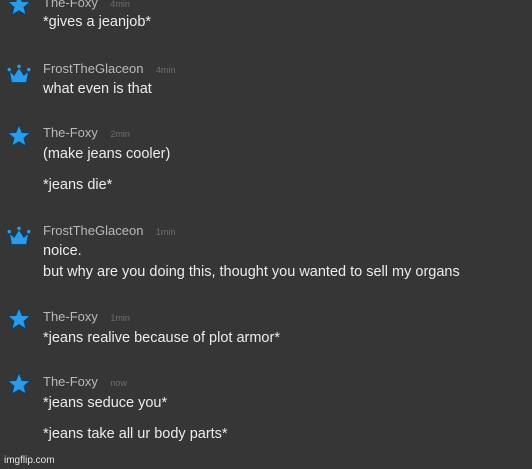 This screenshot has height=469, width=532. I want to click on message-text: (make jeans cooler), so click(107, 154).